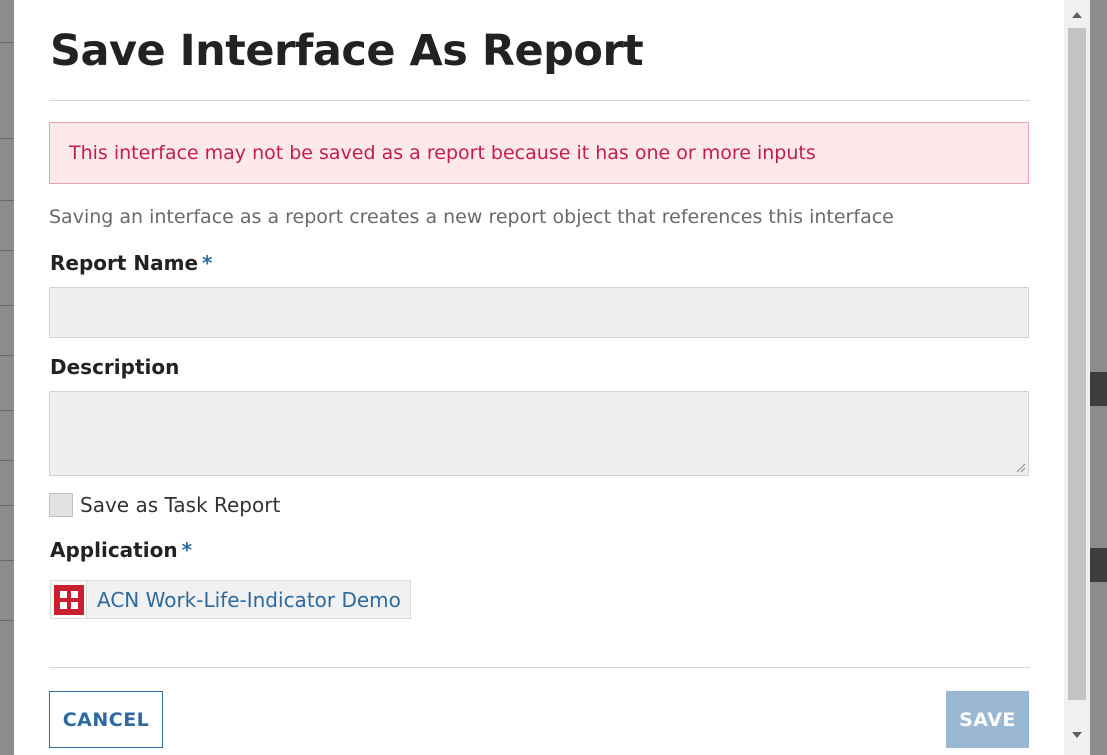 This screenshot has width=1107, height=755. What do you see at coordinates (1021, 468) in the screenshot?
I see `resize-grip-icon` at bounding box center [1021, 468].